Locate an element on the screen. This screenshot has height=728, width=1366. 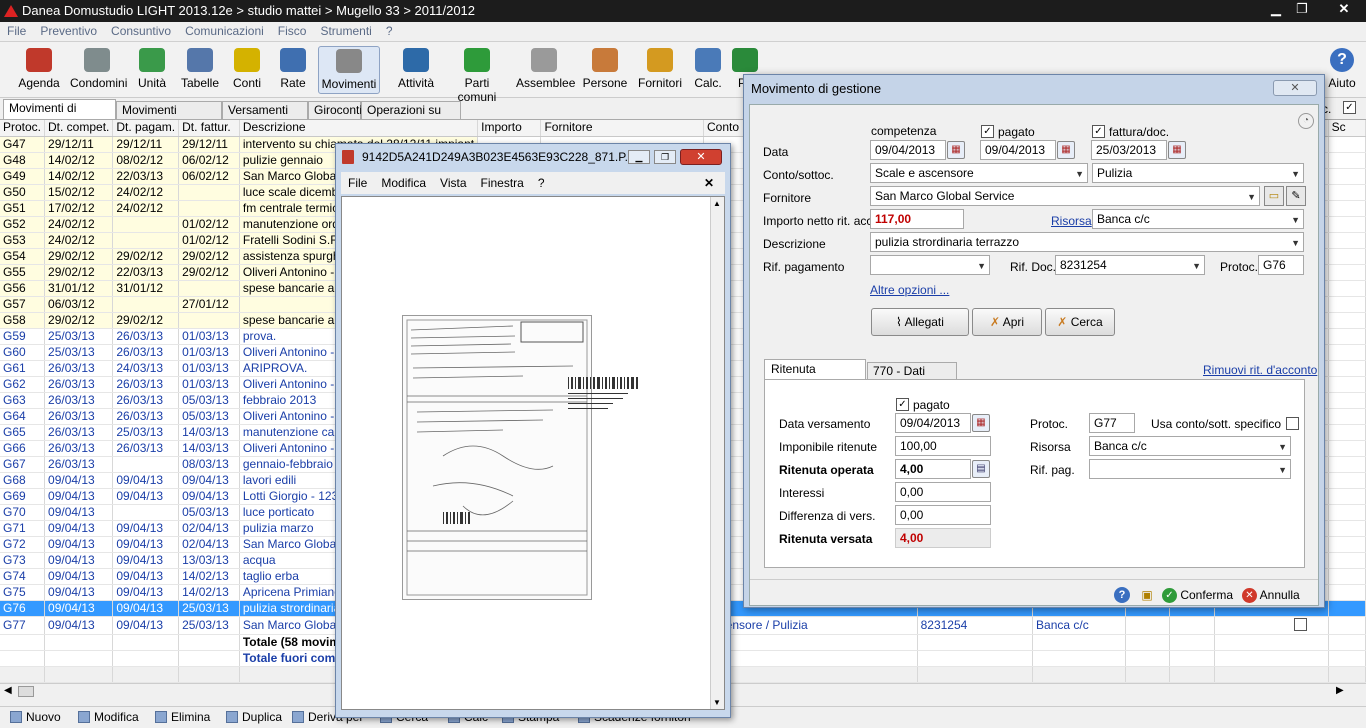
toolbar-agenda-button: Agenda is located at coordinates (39, 70).